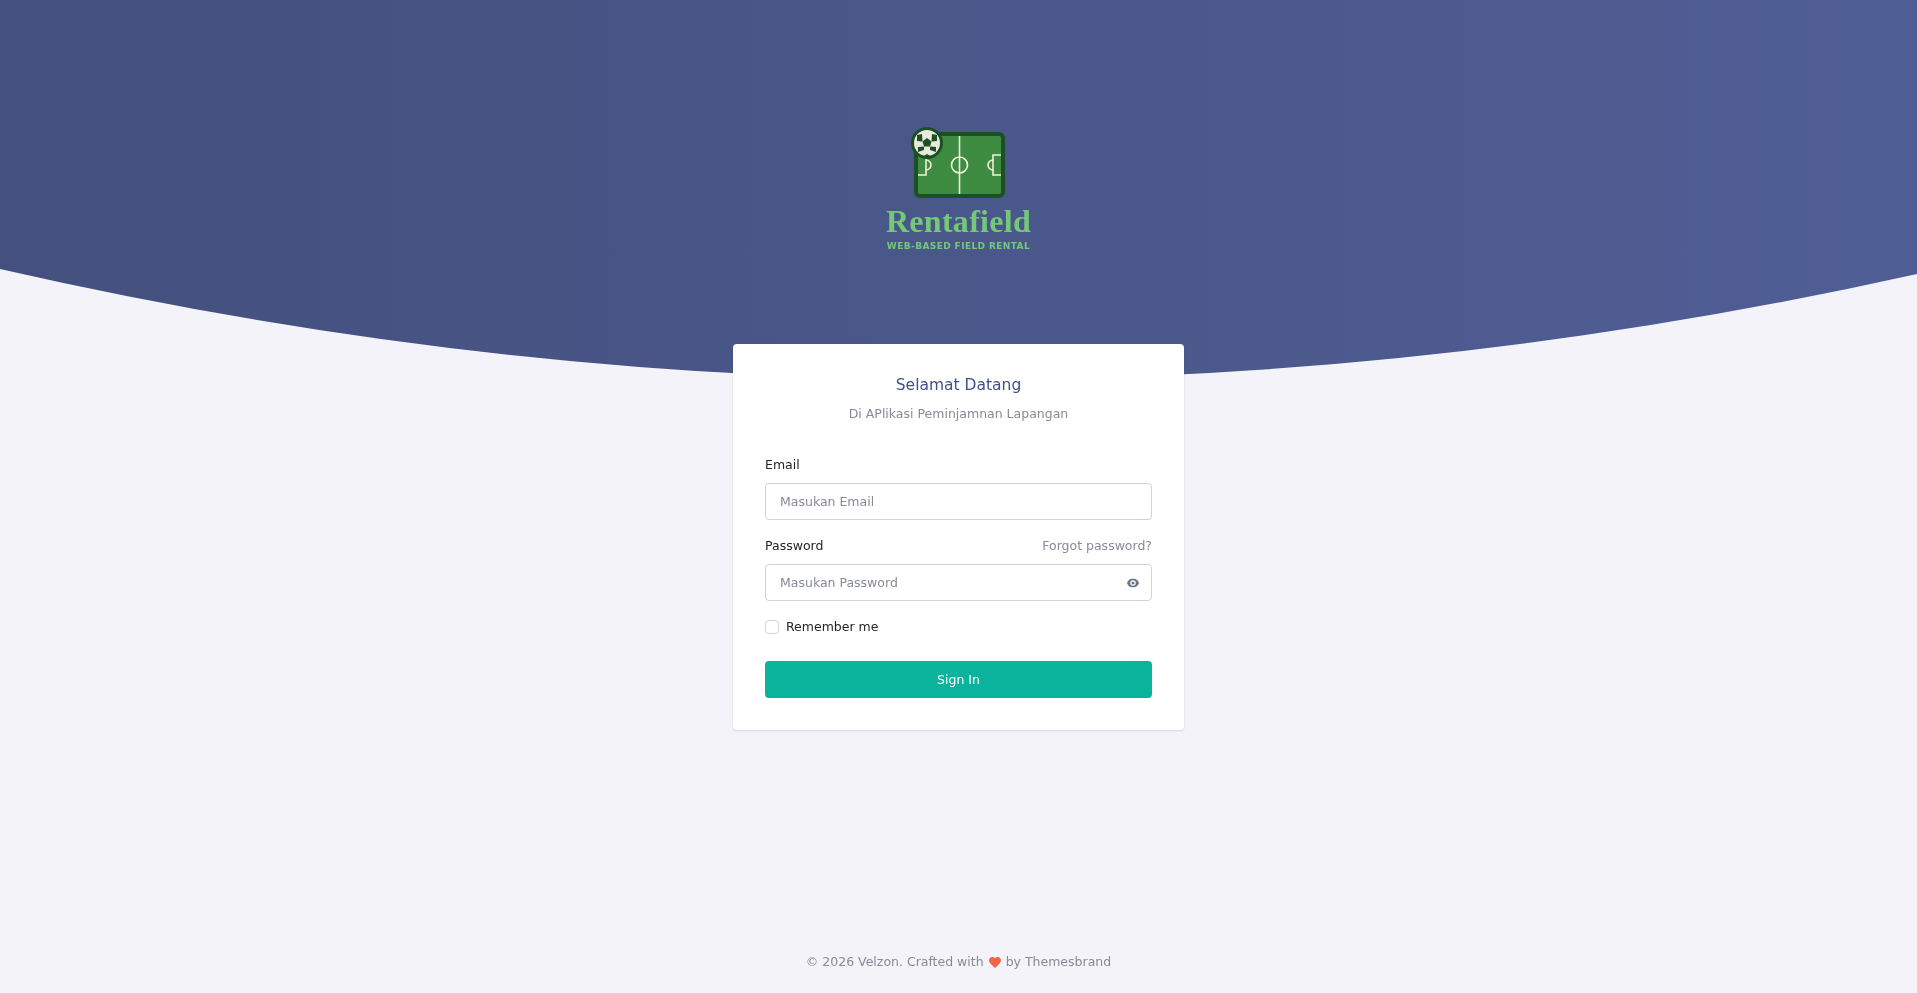 The image size is (1917, 993). Describe the element at coordinates (994, 962) in the screenshot. I see `heart-icon` at that location.